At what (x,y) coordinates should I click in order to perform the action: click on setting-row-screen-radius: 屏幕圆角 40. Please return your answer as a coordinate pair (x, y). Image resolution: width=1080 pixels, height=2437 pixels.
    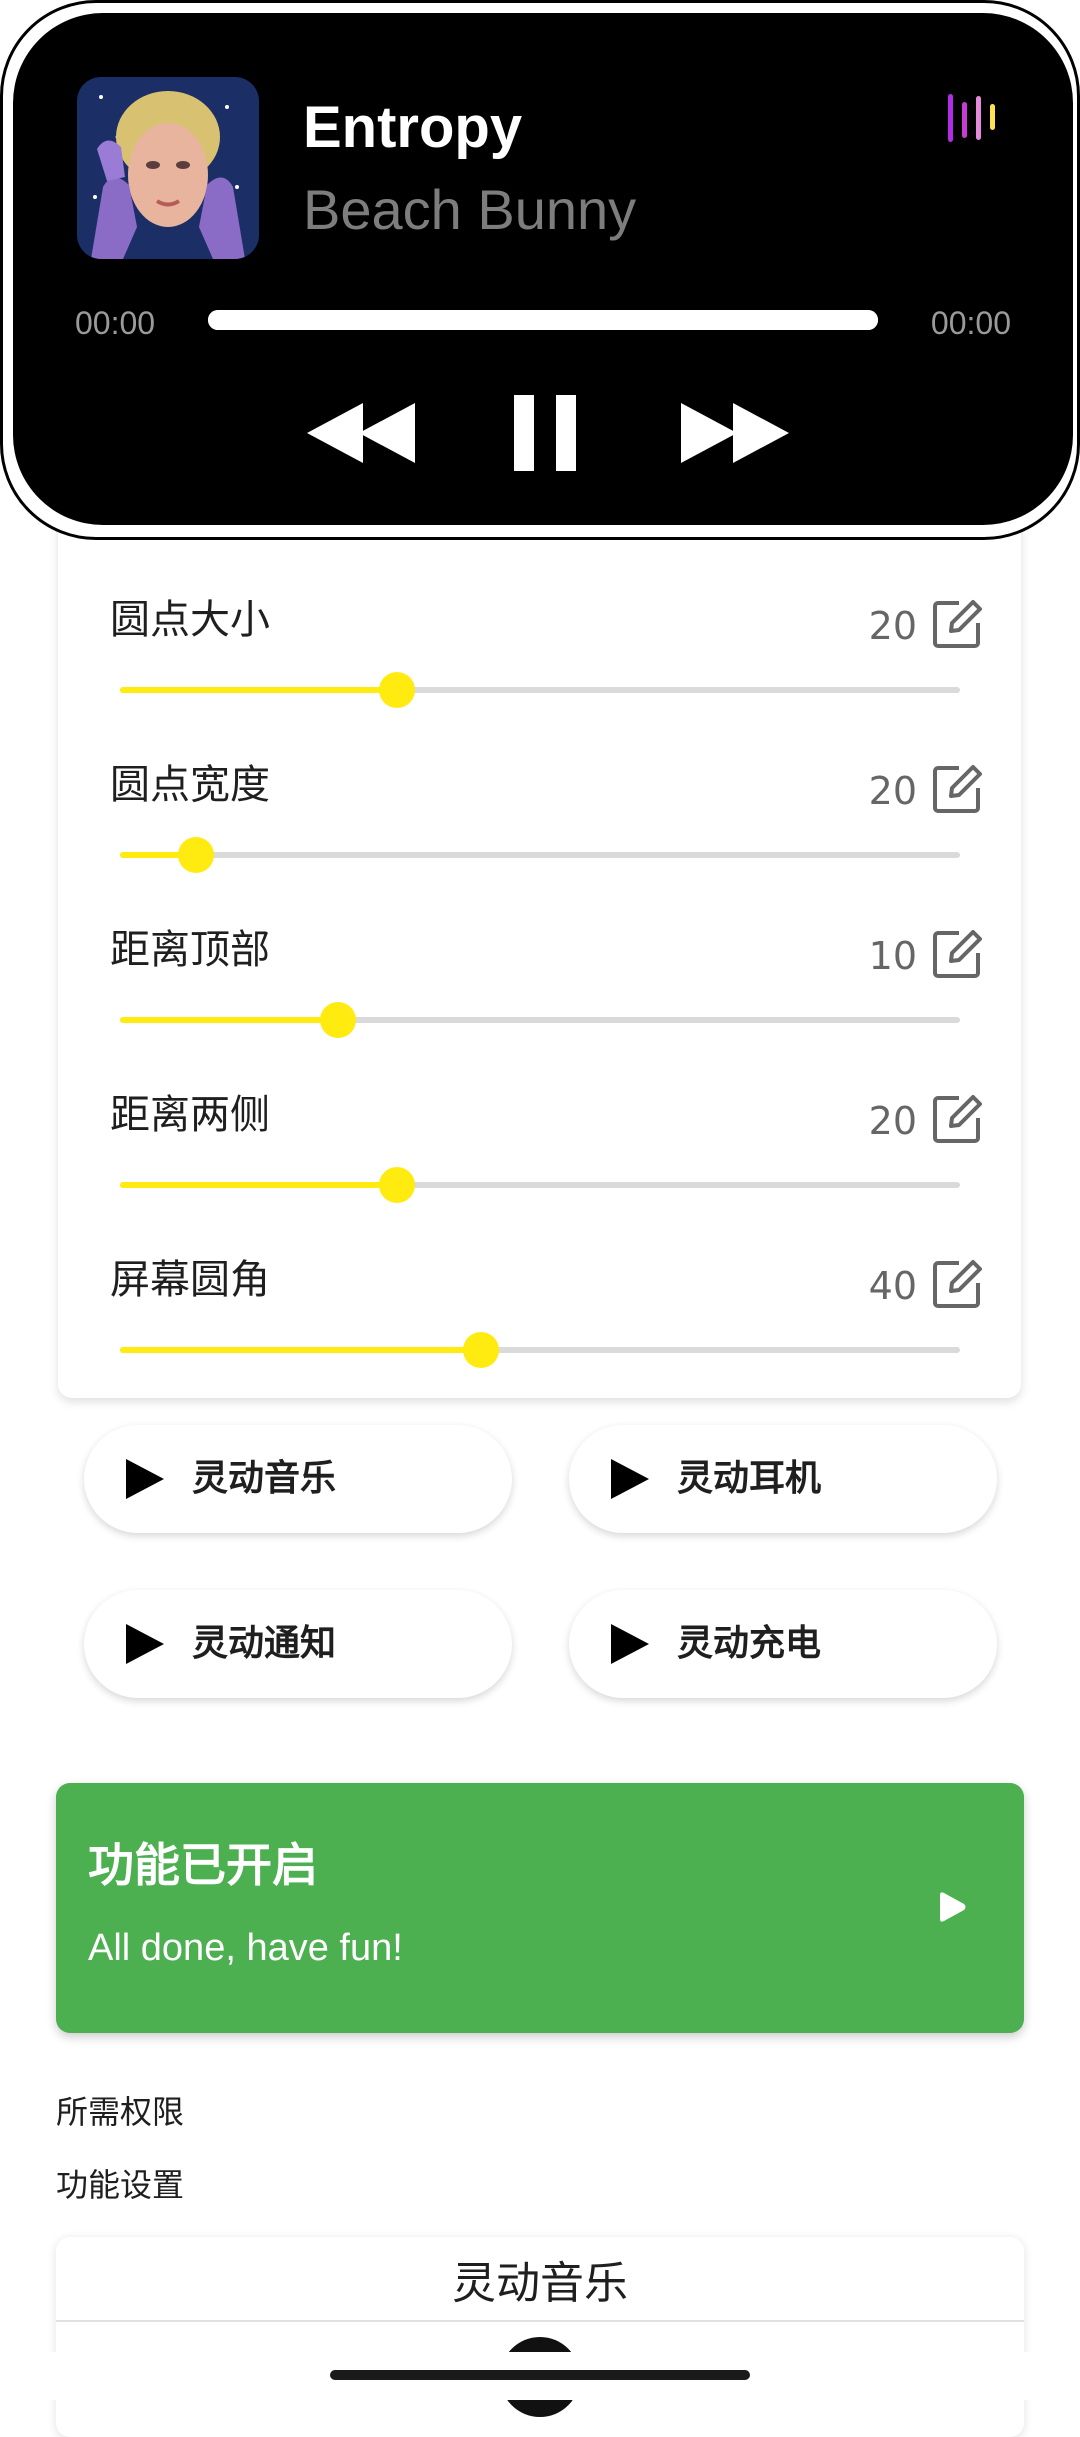
    Looking at the image, I should click on (539, 1332).